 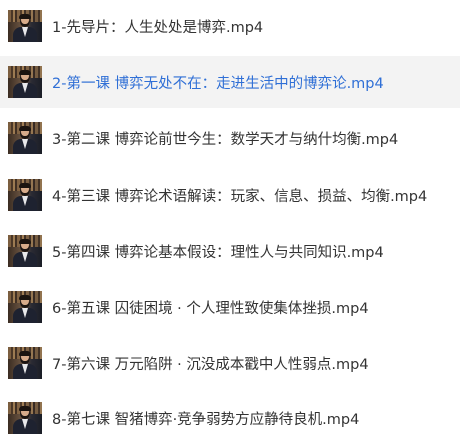 What do you see at coordinates (225, 139) in the screenshot?
I see `playlist-item-title: 3-第二课 博弈论前世今生：数学天才与纳什均衡.mp4` at bounding box center [225, 139].